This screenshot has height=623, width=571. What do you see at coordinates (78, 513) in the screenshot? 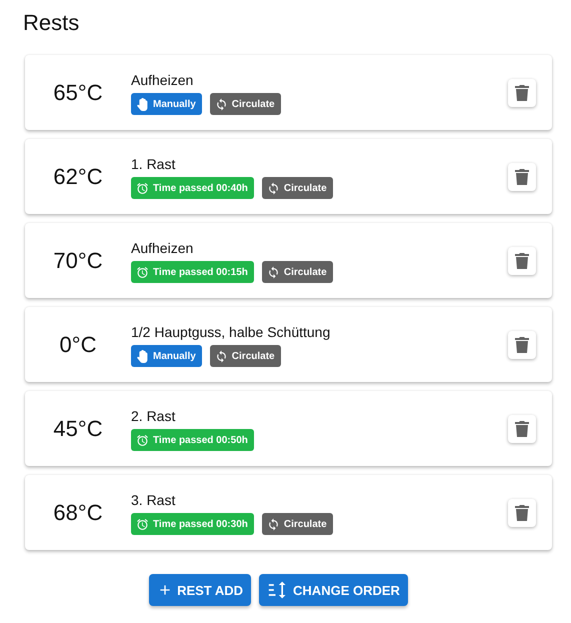
I see `temperature: 68°C` at bounding box center [78, 513].